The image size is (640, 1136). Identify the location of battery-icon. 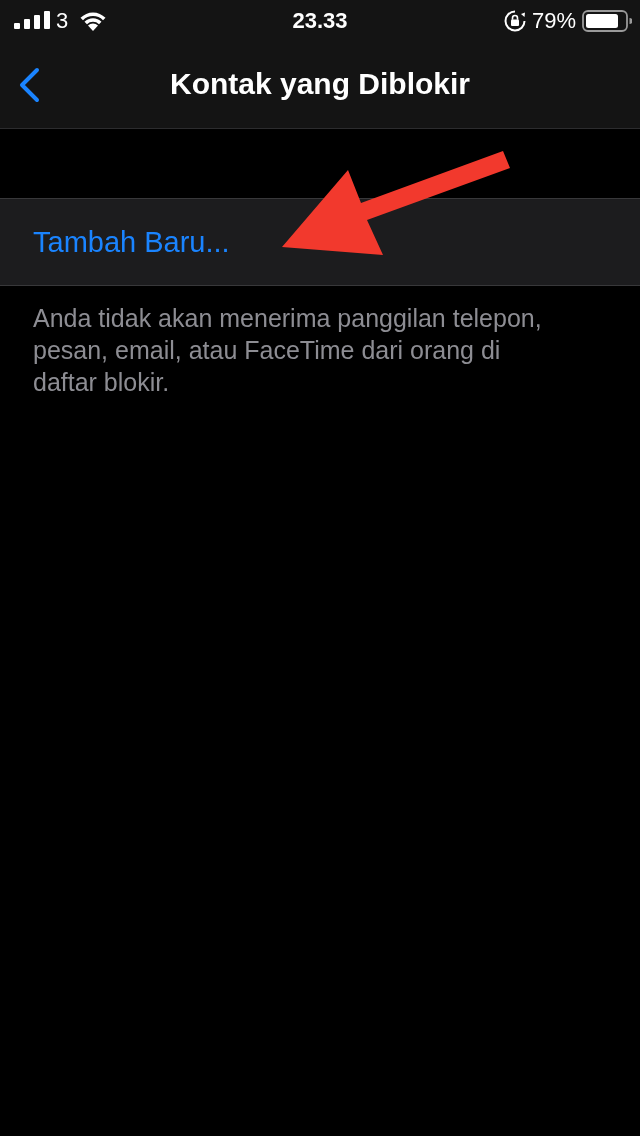
(607, 21).